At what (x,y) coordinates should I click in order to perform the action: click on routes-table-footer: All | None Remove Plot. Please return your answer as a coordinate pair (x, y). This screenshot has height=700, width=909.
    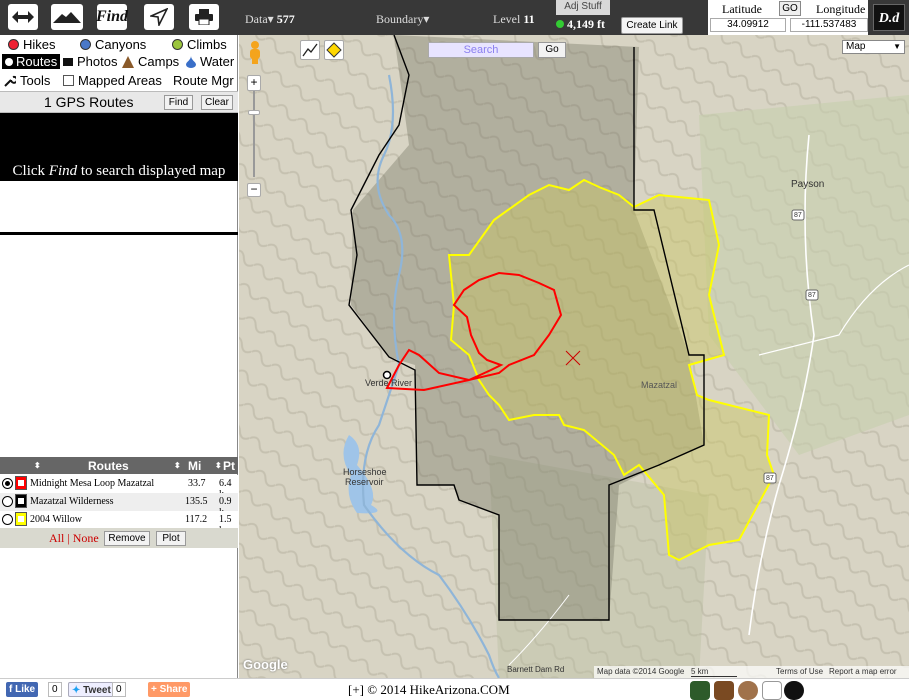
    Looking at the image, I should click on (119, 538).